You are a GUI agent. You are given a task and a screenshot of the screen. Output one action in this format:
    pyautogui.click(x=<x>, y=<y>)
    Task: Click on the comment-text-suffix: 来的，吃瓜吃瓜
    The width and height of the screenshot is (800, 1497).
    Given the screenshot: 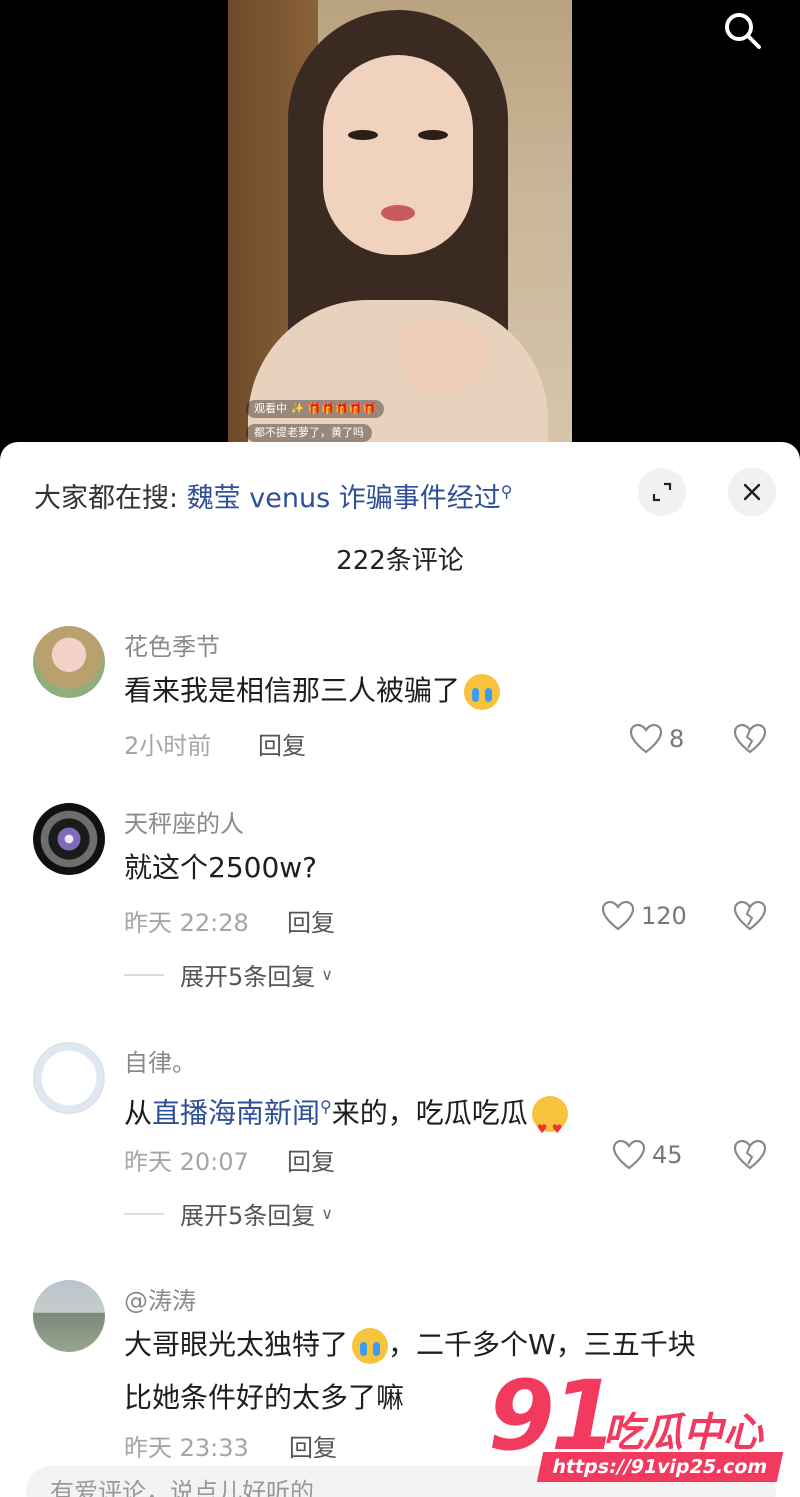 What is the action you would take?
    pyautogui.click(x=429, y=1113)
    